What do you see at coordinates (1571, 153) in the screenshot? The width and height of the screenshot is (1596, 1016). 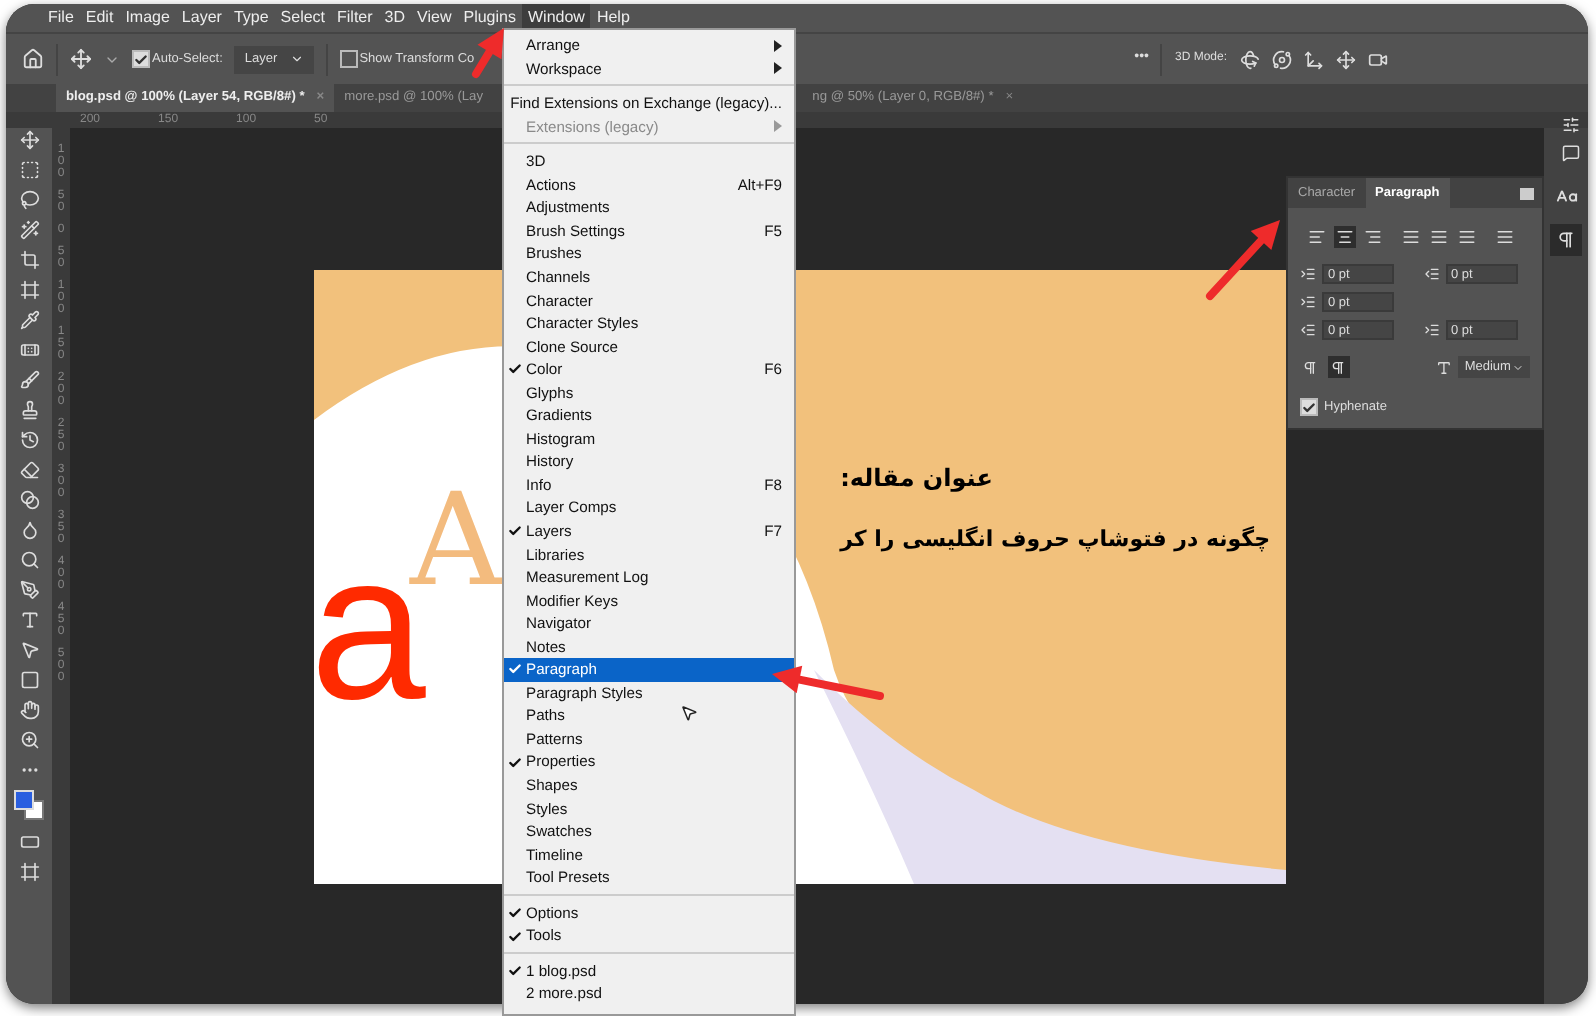 I see `comment-icon` at bounding box center [1571, 153].